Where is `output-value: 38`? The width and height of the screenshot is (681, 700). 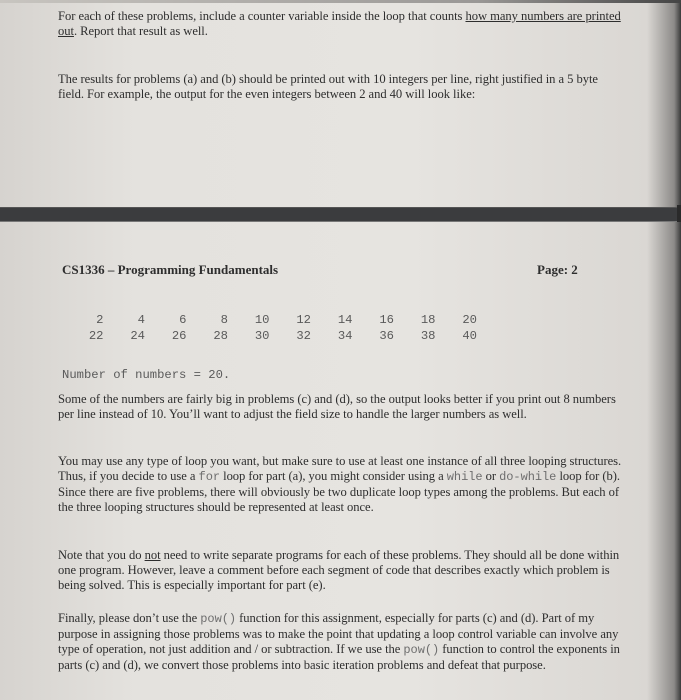 output-value: 38 is located at coordinates (428, 336).